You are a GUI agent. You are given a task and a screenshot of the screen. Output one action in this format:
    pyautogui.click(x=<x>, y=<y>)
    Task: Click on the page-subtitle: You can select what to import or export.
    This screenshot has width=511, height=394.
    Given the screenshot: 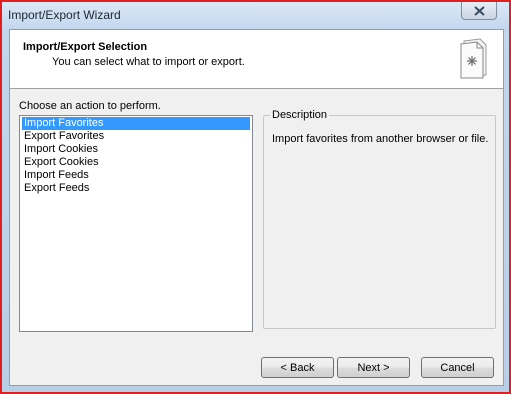 What is the action you would take?
    pyautogui.click(x=148, y=62)
    